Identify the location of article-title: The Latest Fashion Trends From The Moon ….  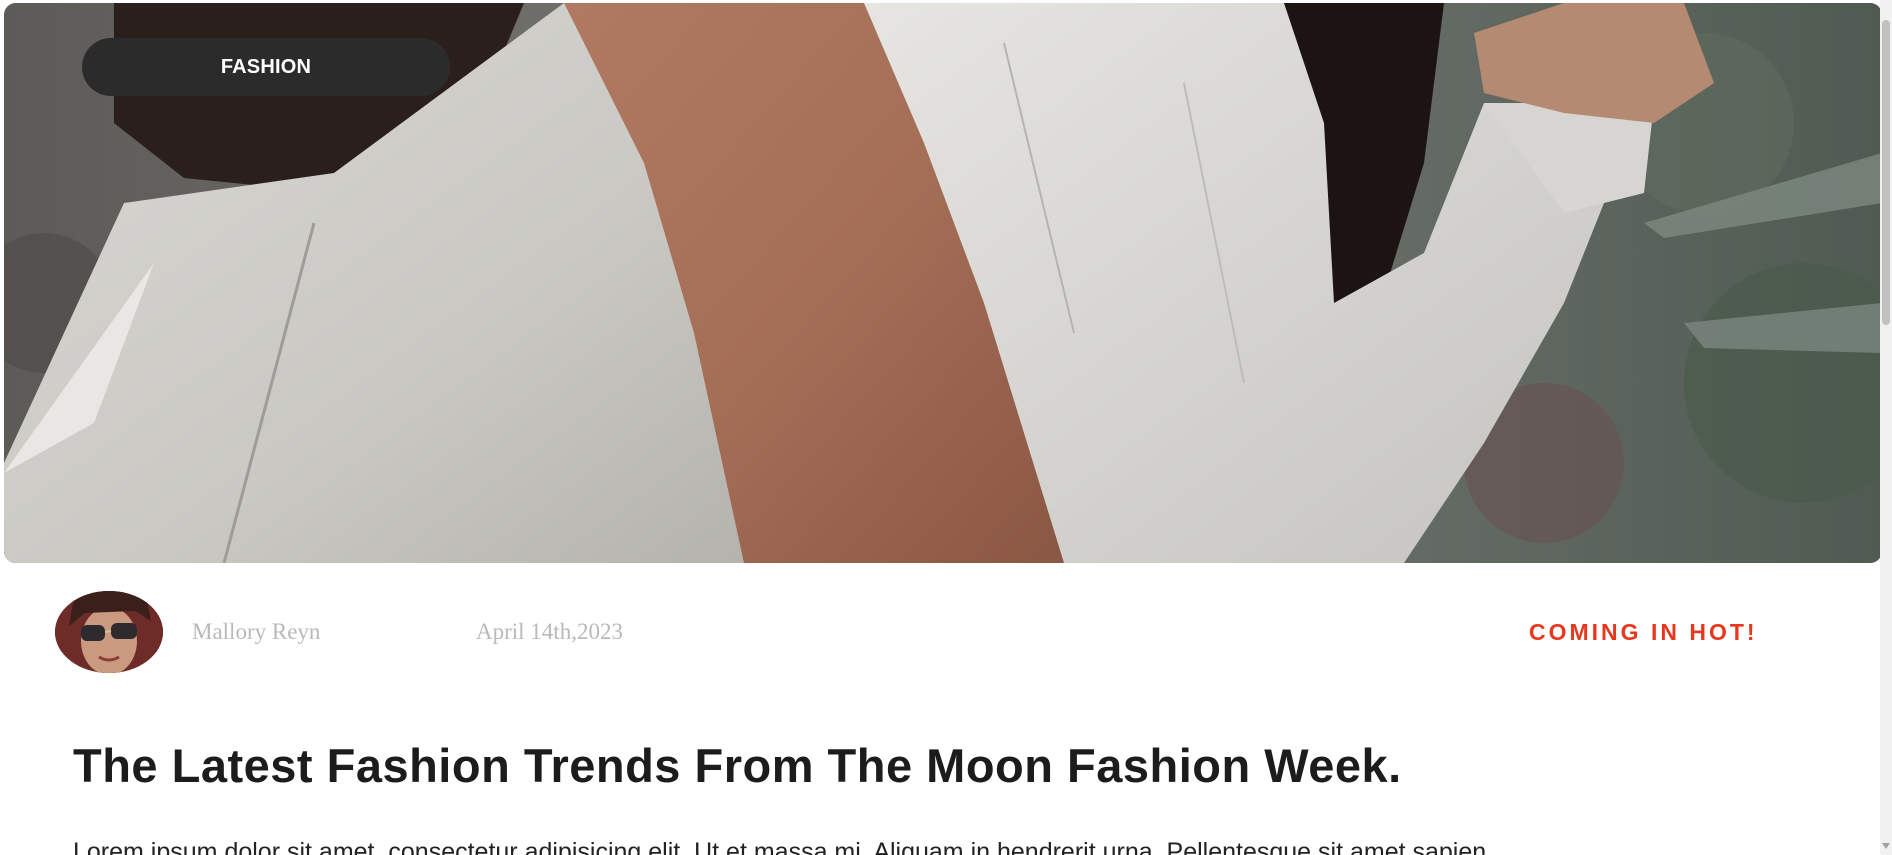
(737, 765).